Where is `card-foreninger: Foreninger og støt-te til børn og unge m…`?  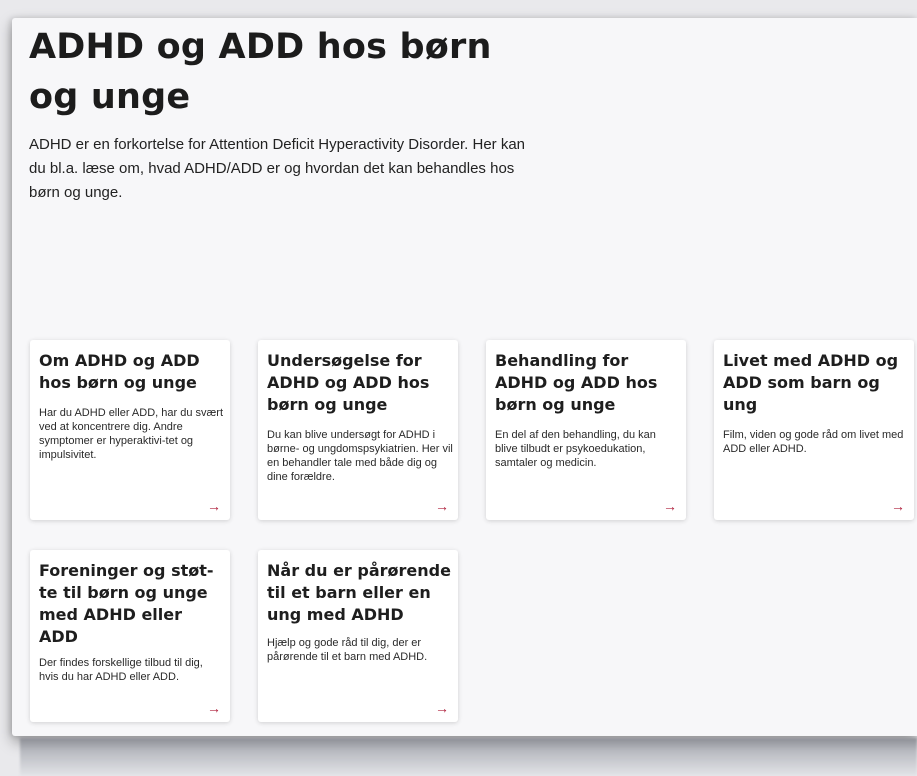
card-foreninger: Foreninger og støt-te til børn og unge m… is located at coordinates (130, 636).